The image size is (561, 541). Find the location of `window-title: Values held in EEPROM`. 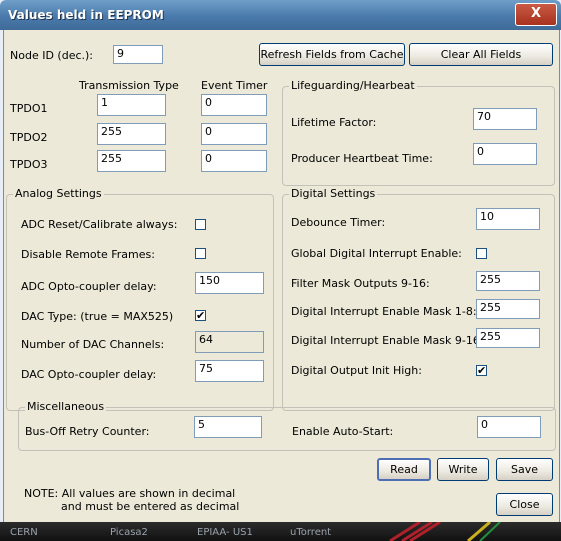

window-title: Values held in EEPROM is located at coordinates (86, 15).